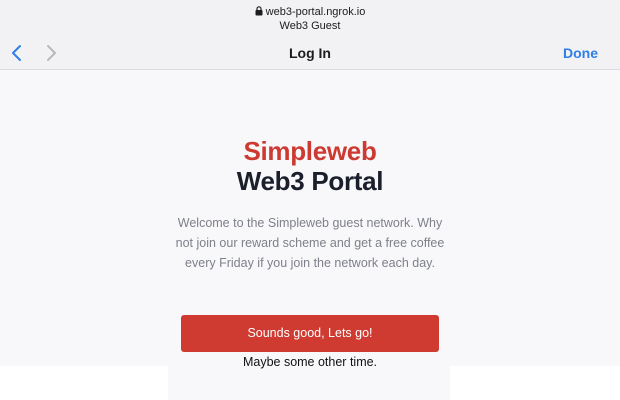  What do you see at coordinates (535, 383) in the screenshot?
I see `bottom-background-right` at bounding box center [535, 383].